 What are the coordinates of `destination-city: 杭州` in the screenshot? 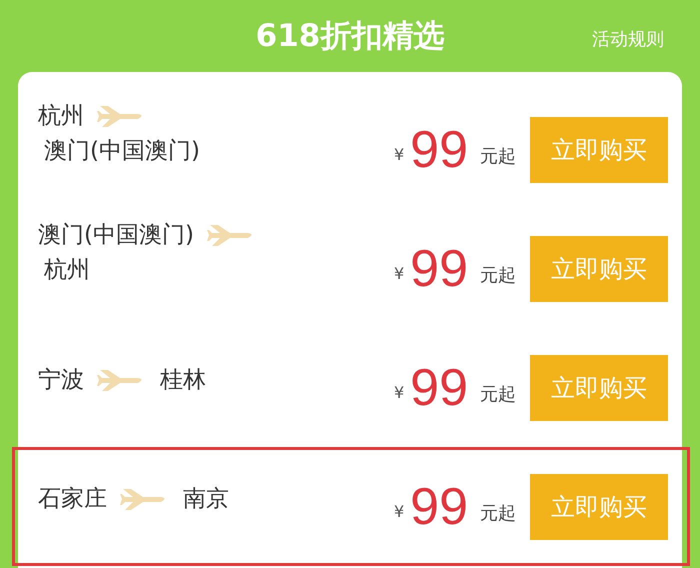 It's located at (67, 270).